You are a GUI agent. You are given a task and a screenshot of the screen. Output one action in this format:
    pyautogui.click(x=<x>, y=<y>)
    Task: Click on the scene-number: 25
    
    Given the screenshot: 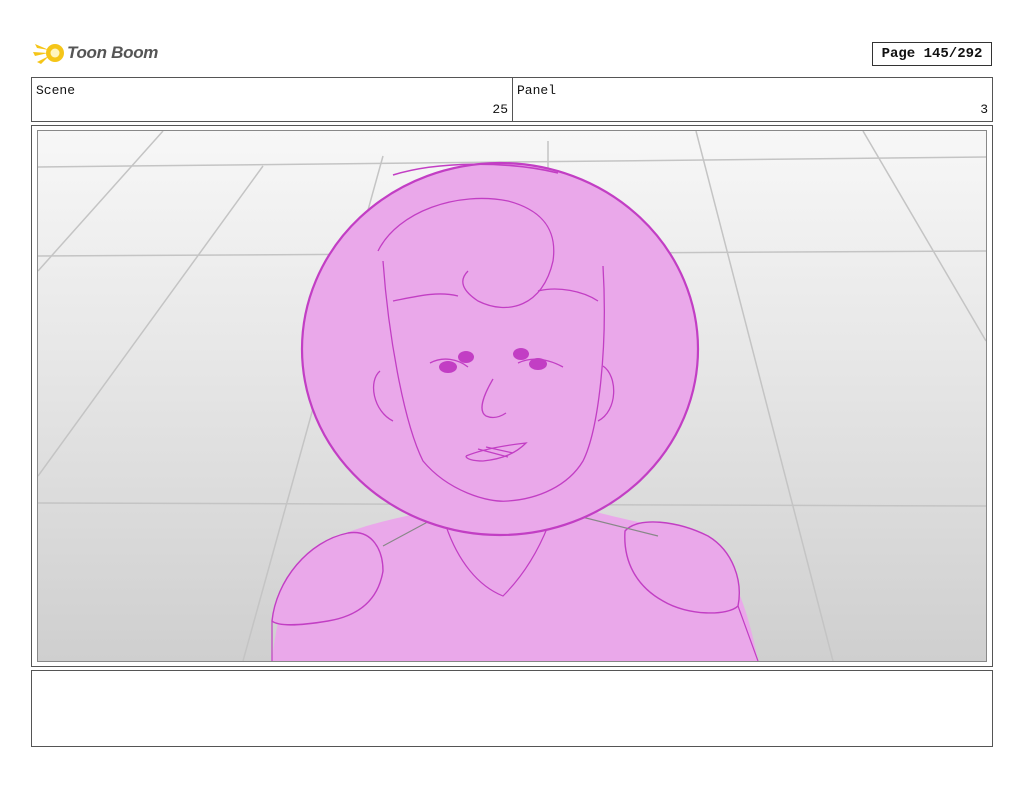 What is the action you would take?
    pyautogui.click(x=500, y=109)
    